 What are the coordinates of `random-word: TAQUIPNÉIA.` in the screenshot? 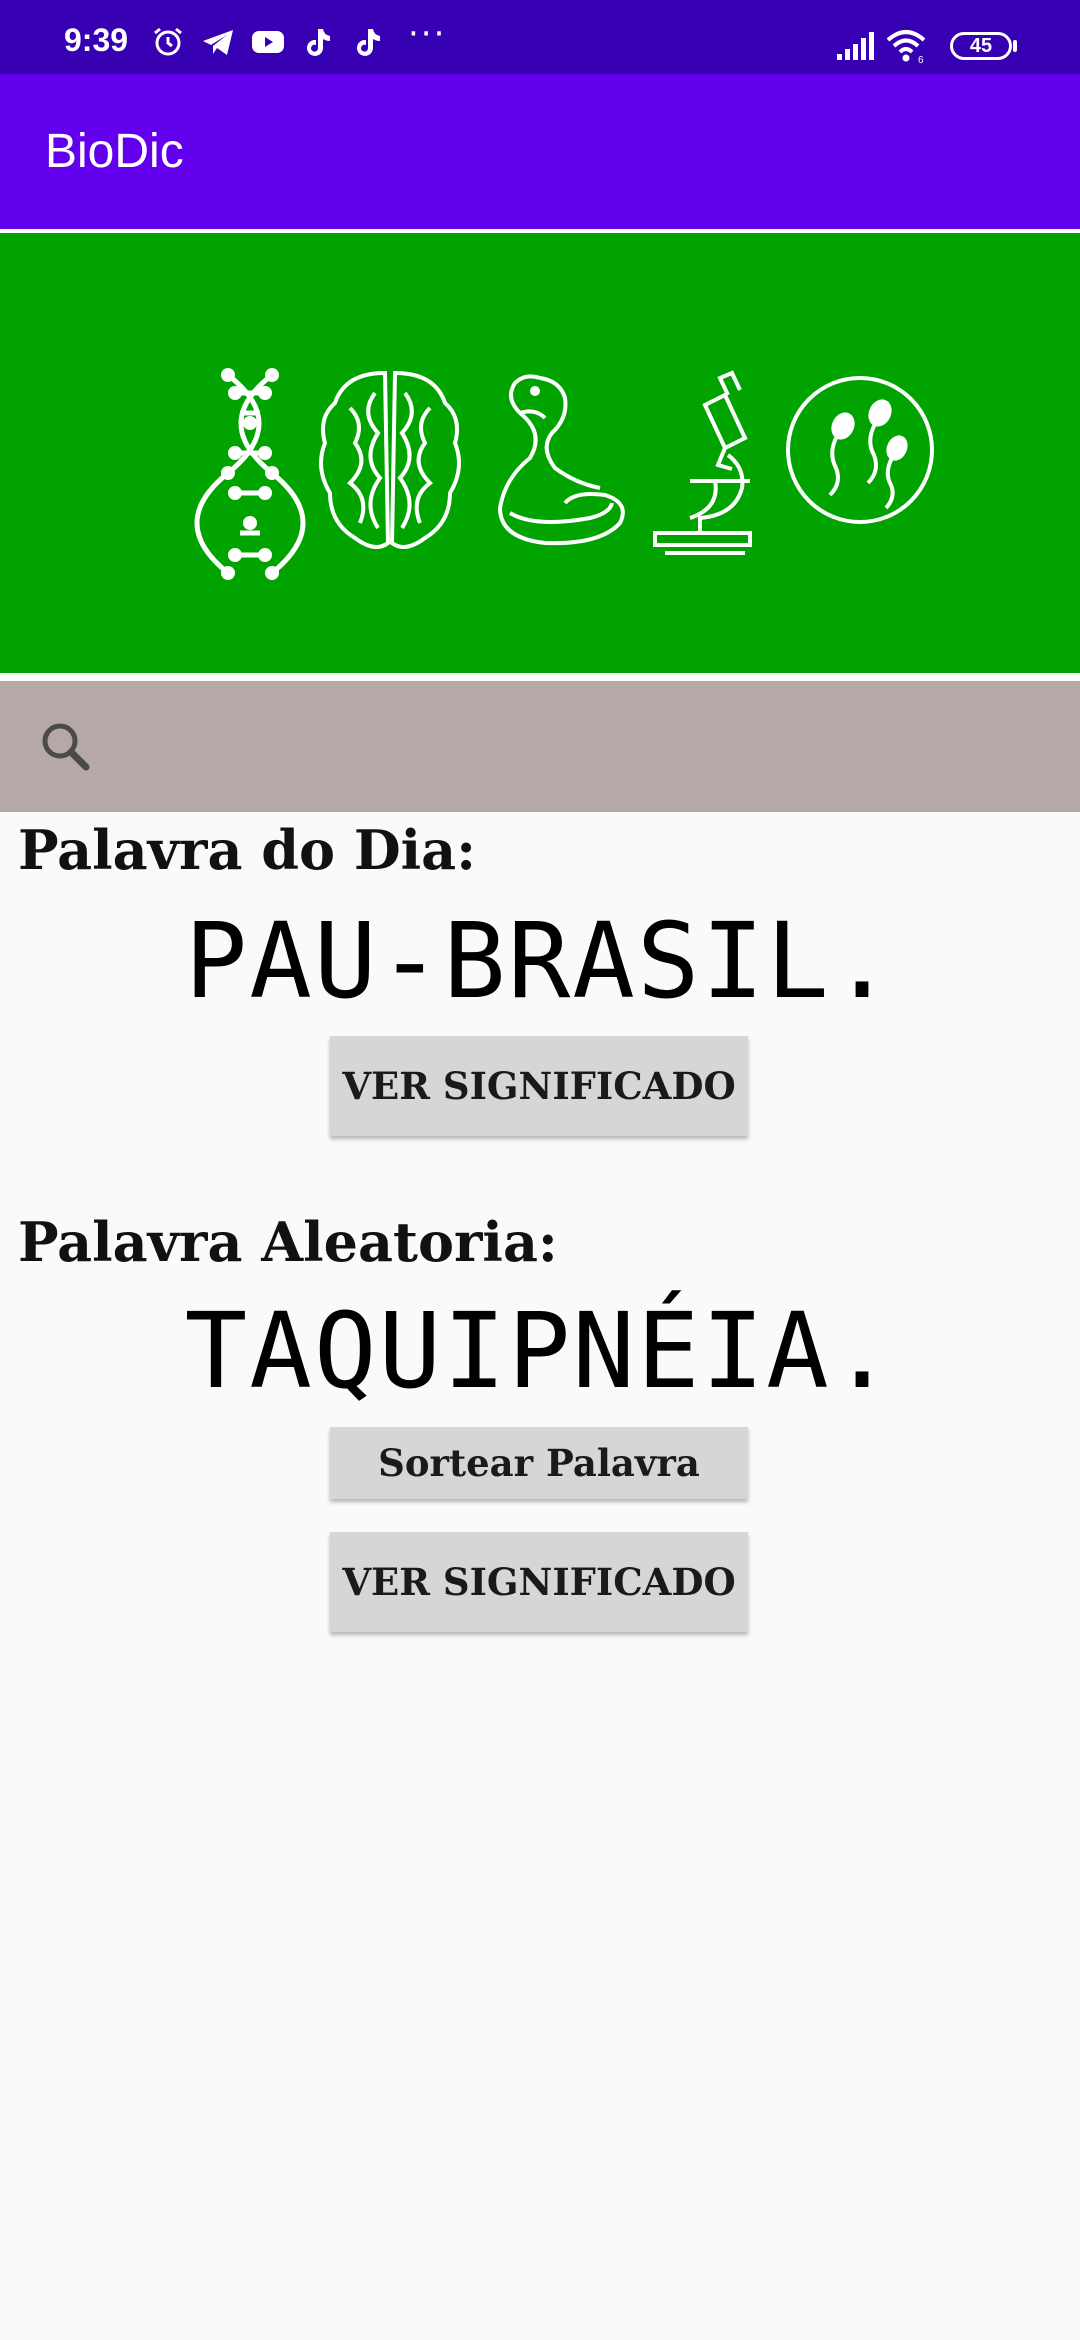 It's located at (540, 1351).